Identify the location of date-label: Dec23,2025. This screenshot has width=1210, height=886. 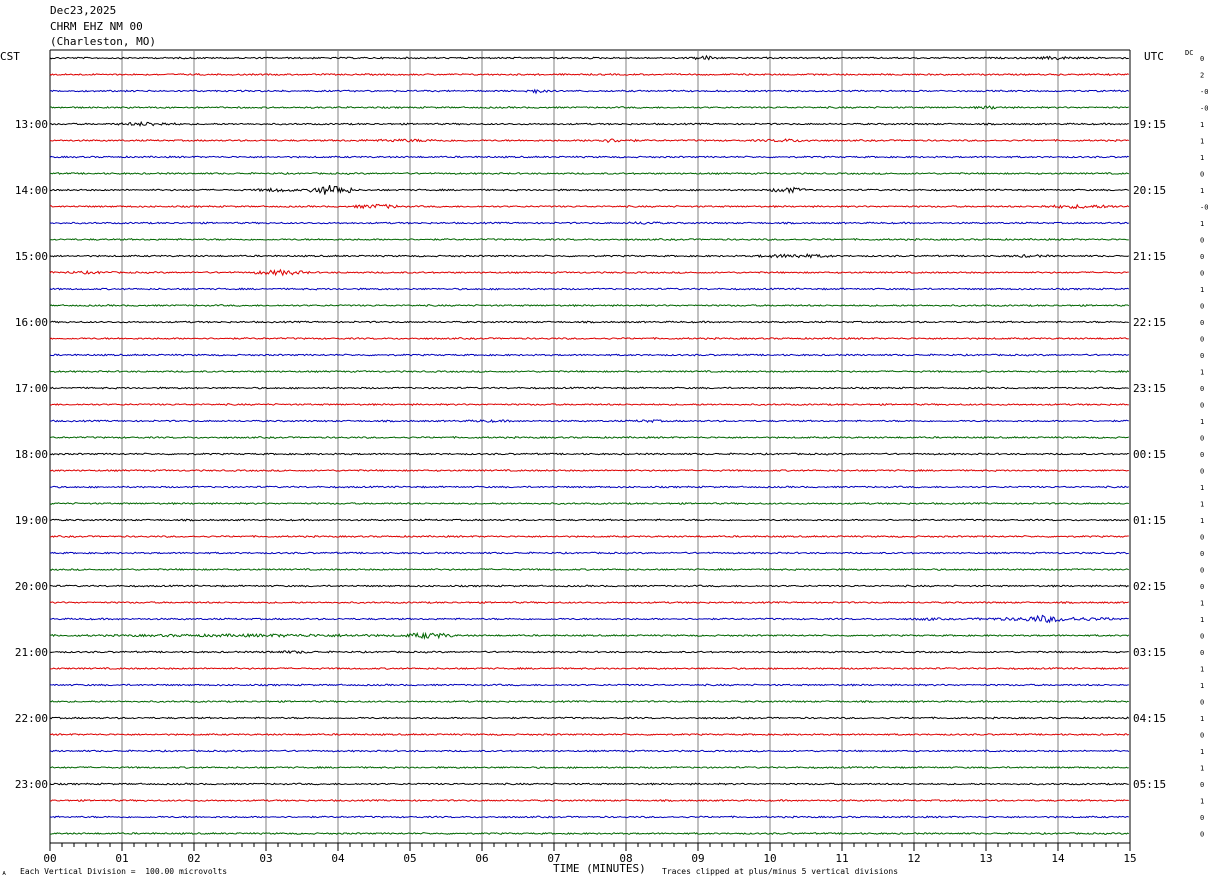
(83, 10).